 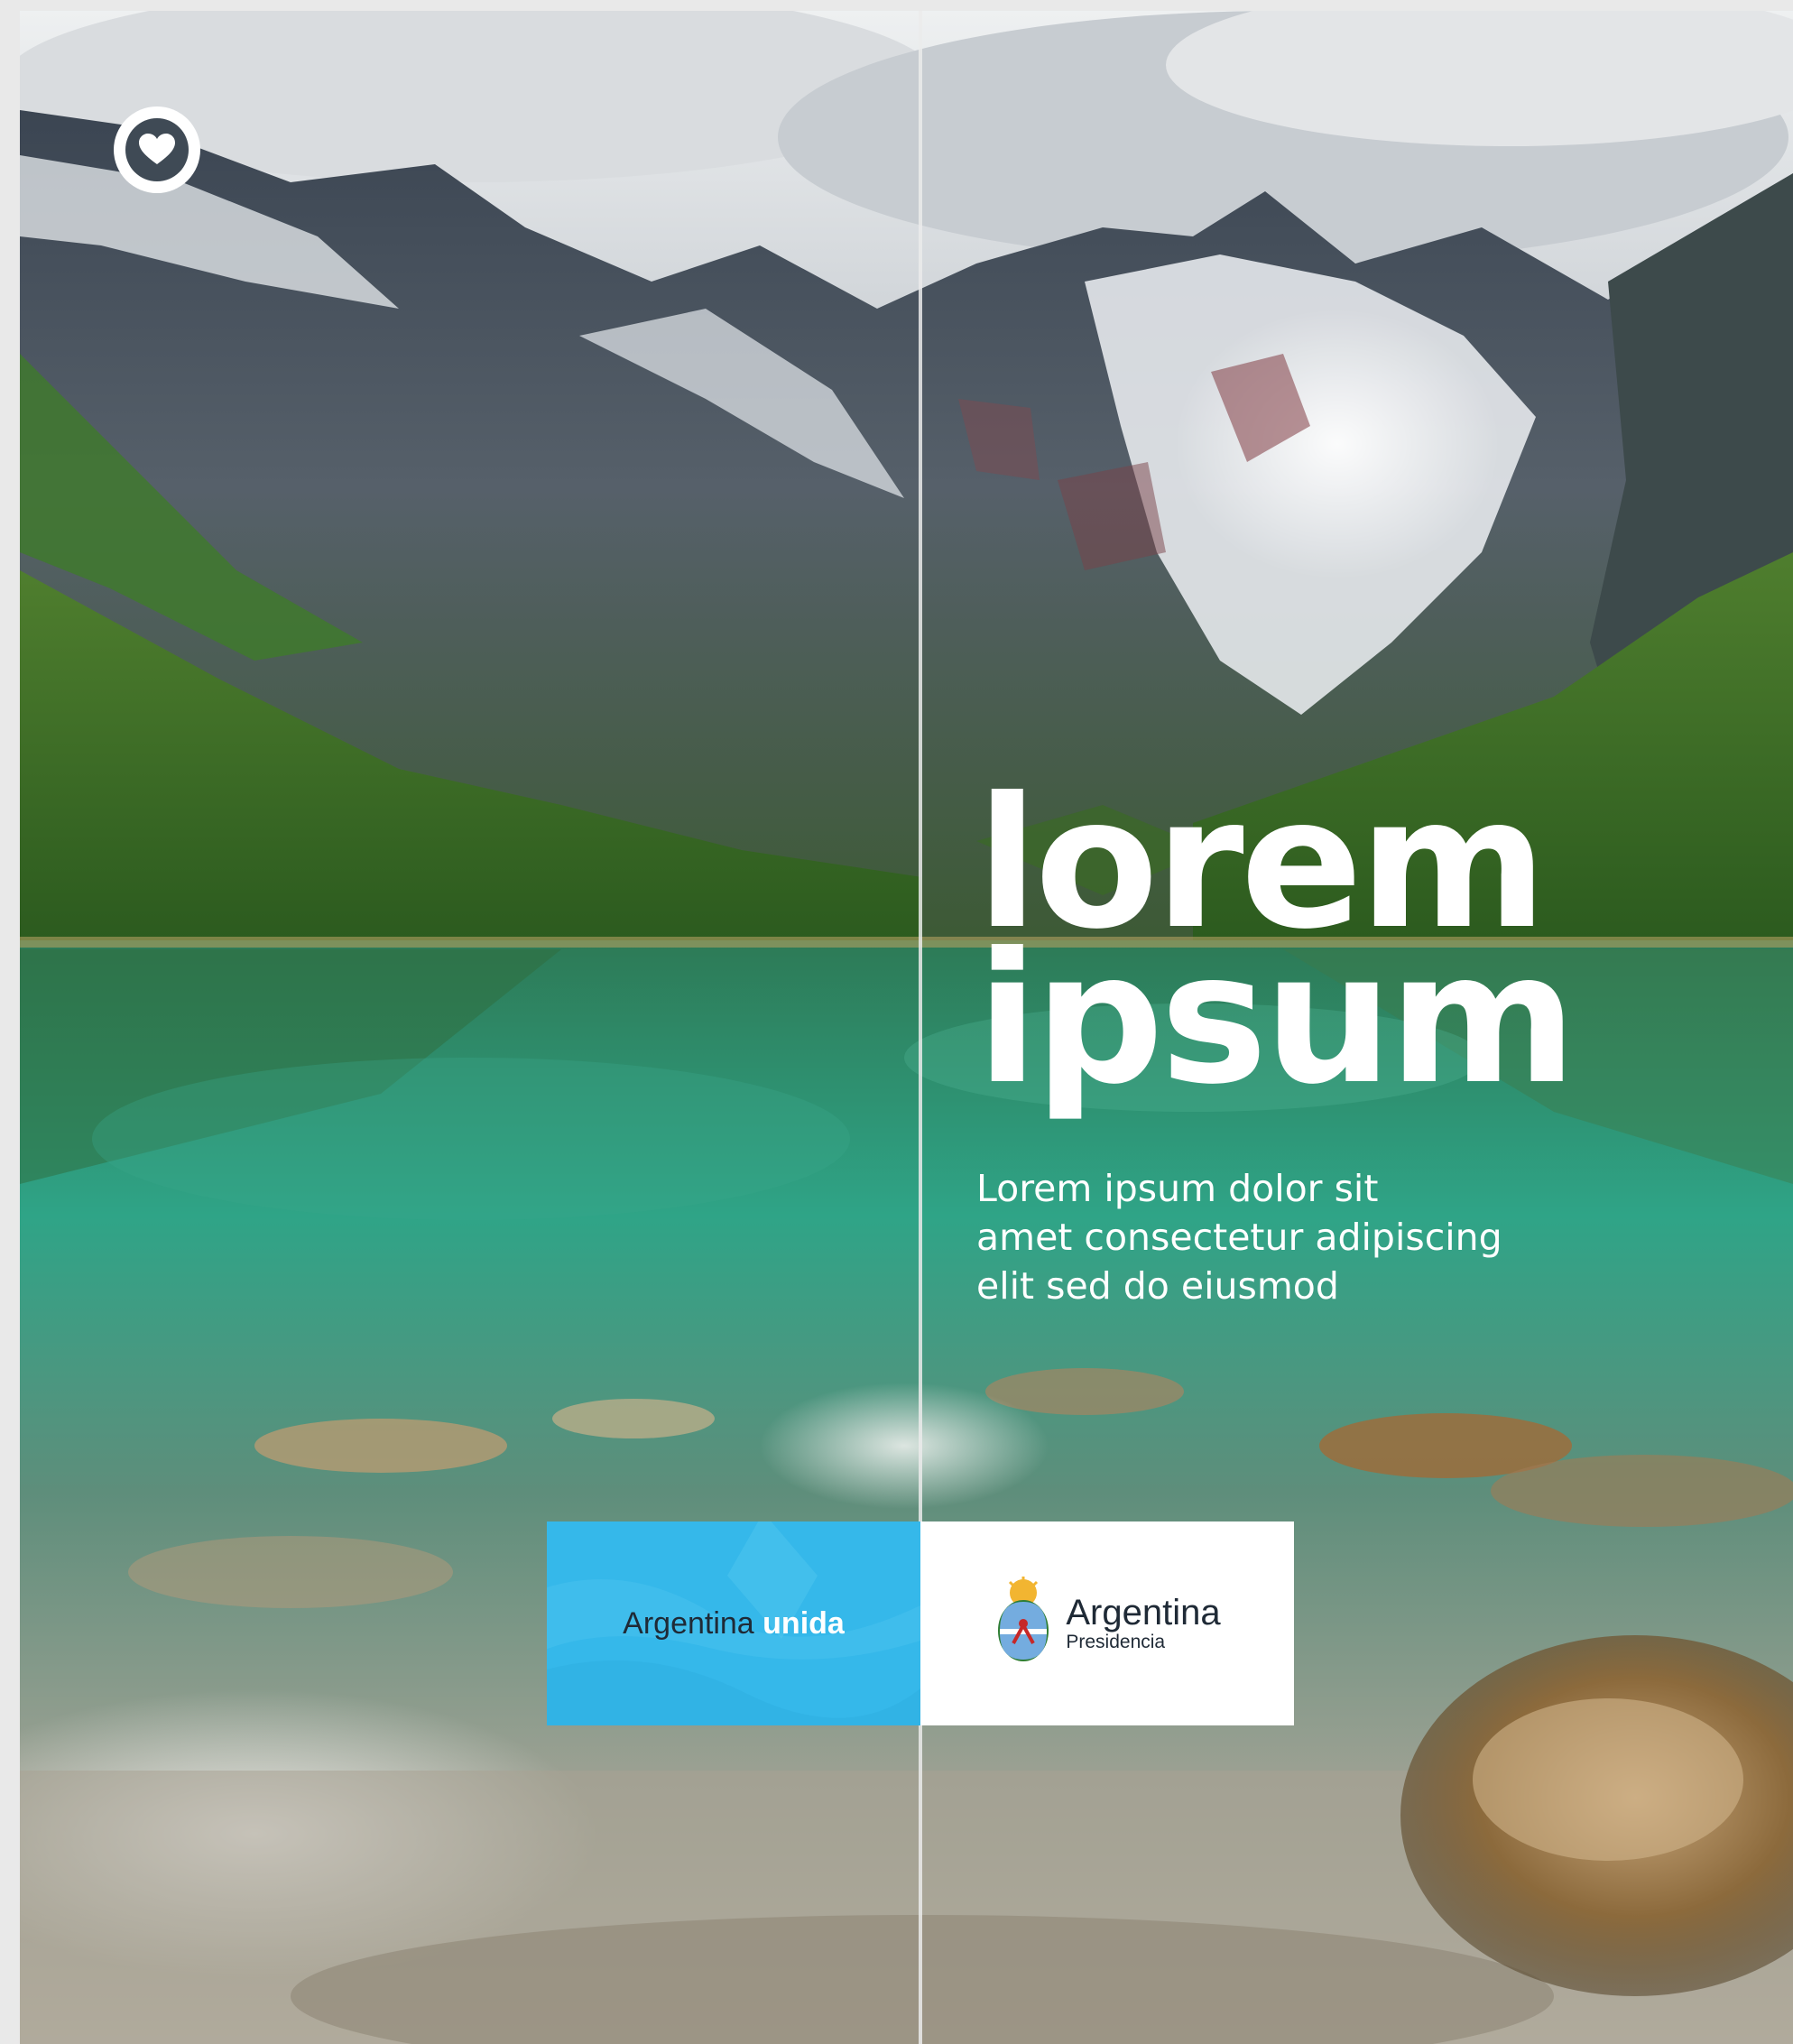 I want to click on logo-left-word1: Argentina, so click(x=688, y=1623).